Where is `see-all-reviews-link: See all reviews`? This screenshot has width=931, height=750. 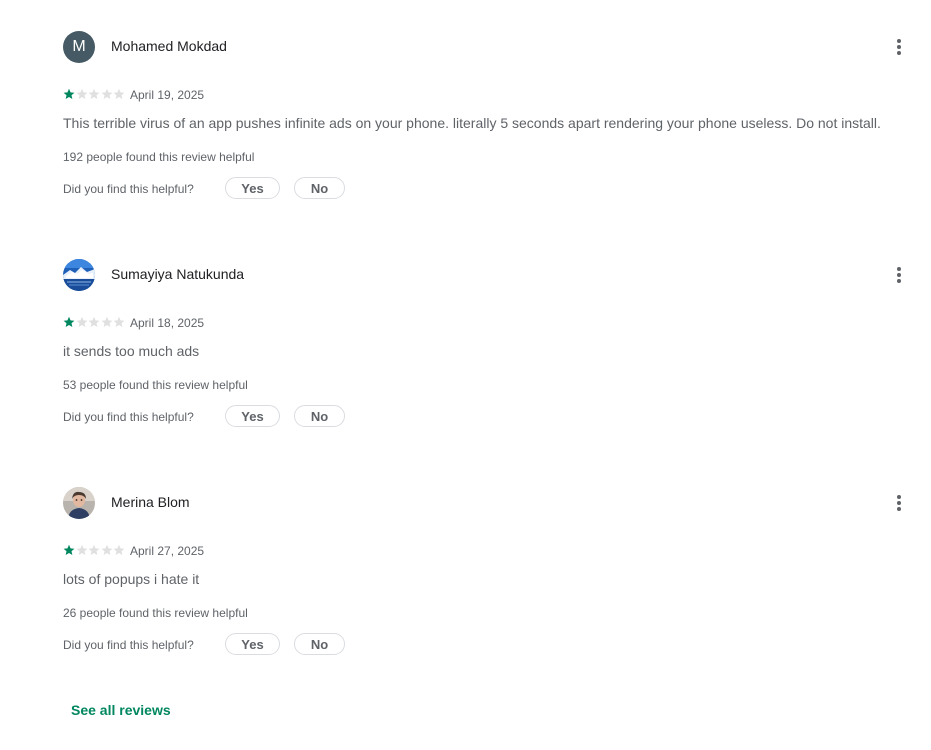
see-all-reviews-link: See all reviews is located at coordinates (121, 710).